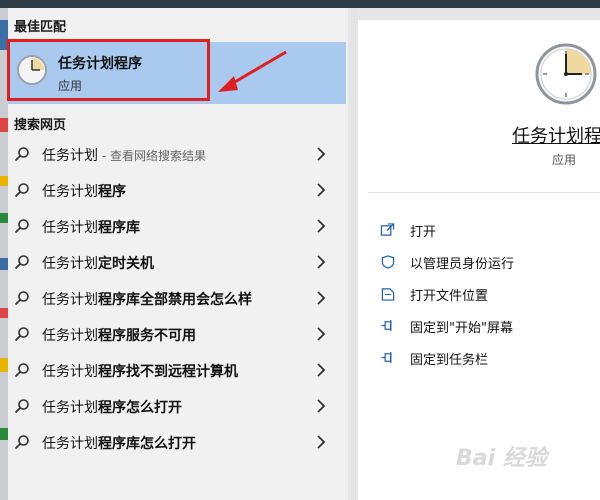 The image size is (600, 500). What do you see at coordinates (147, 336) in the screenshot?
I see `suggestion-text: 程序服务不可用` at bounding box center [147, 336].